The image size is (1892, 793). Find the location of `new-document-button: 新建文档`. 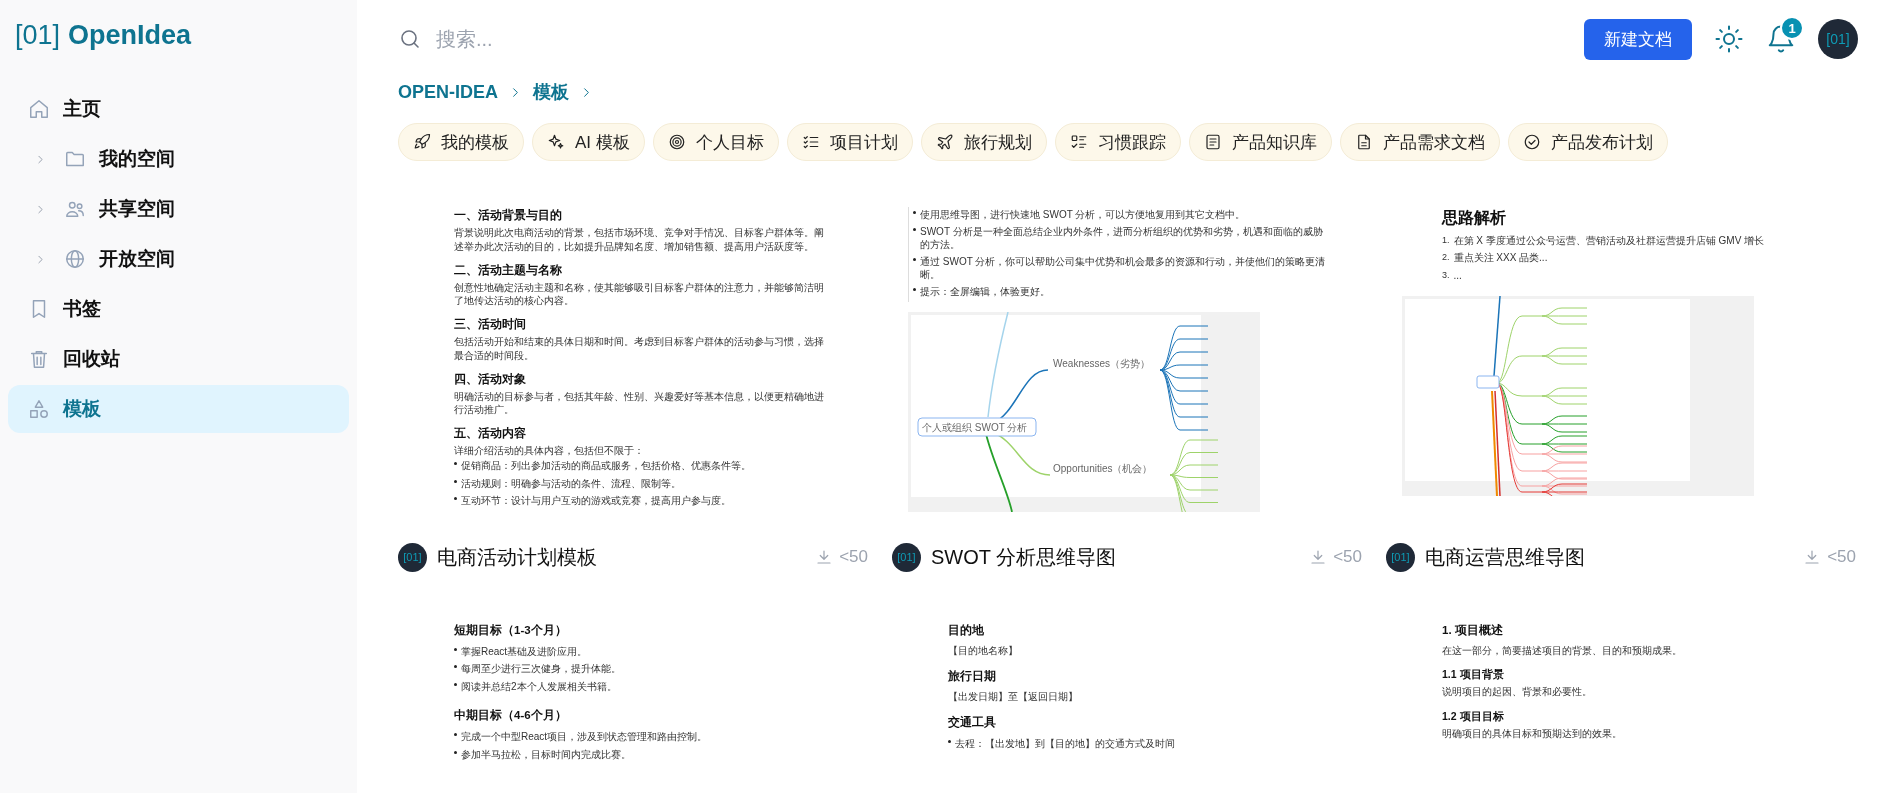

new-document-button: 新建文档 is located at coordinates (1638, 39).